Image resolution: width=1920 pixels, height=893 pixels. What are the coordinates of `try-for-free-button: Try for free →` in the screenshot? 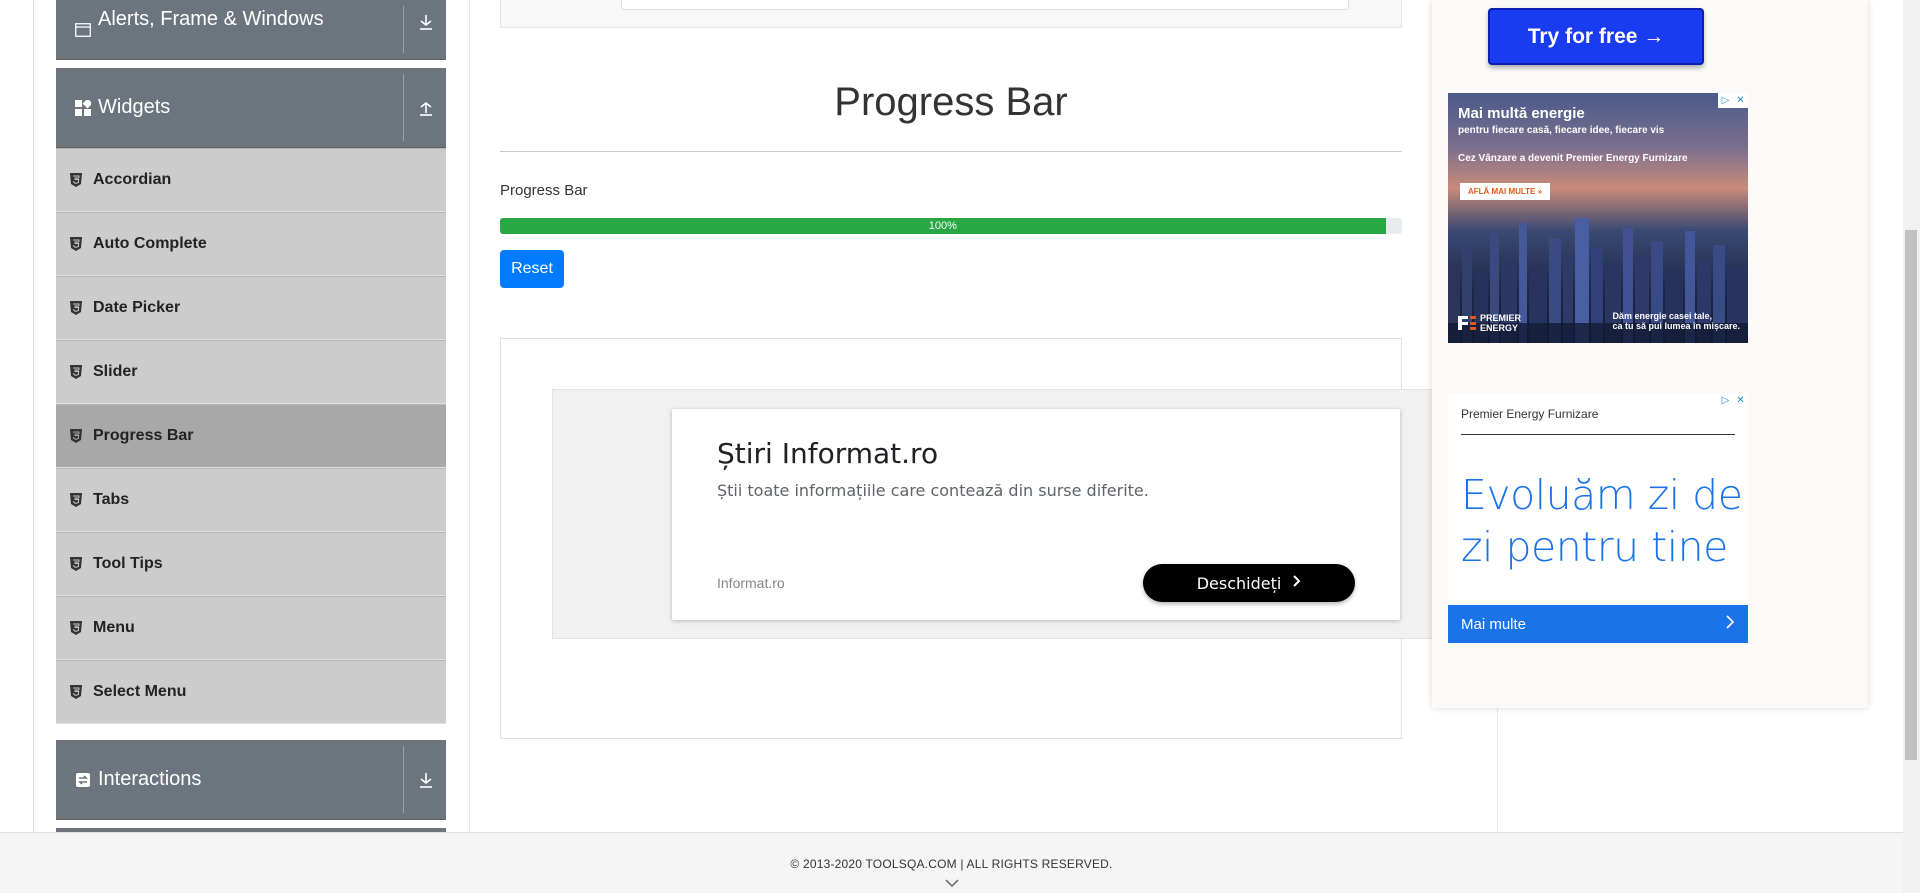 It's located at (1596, 36).